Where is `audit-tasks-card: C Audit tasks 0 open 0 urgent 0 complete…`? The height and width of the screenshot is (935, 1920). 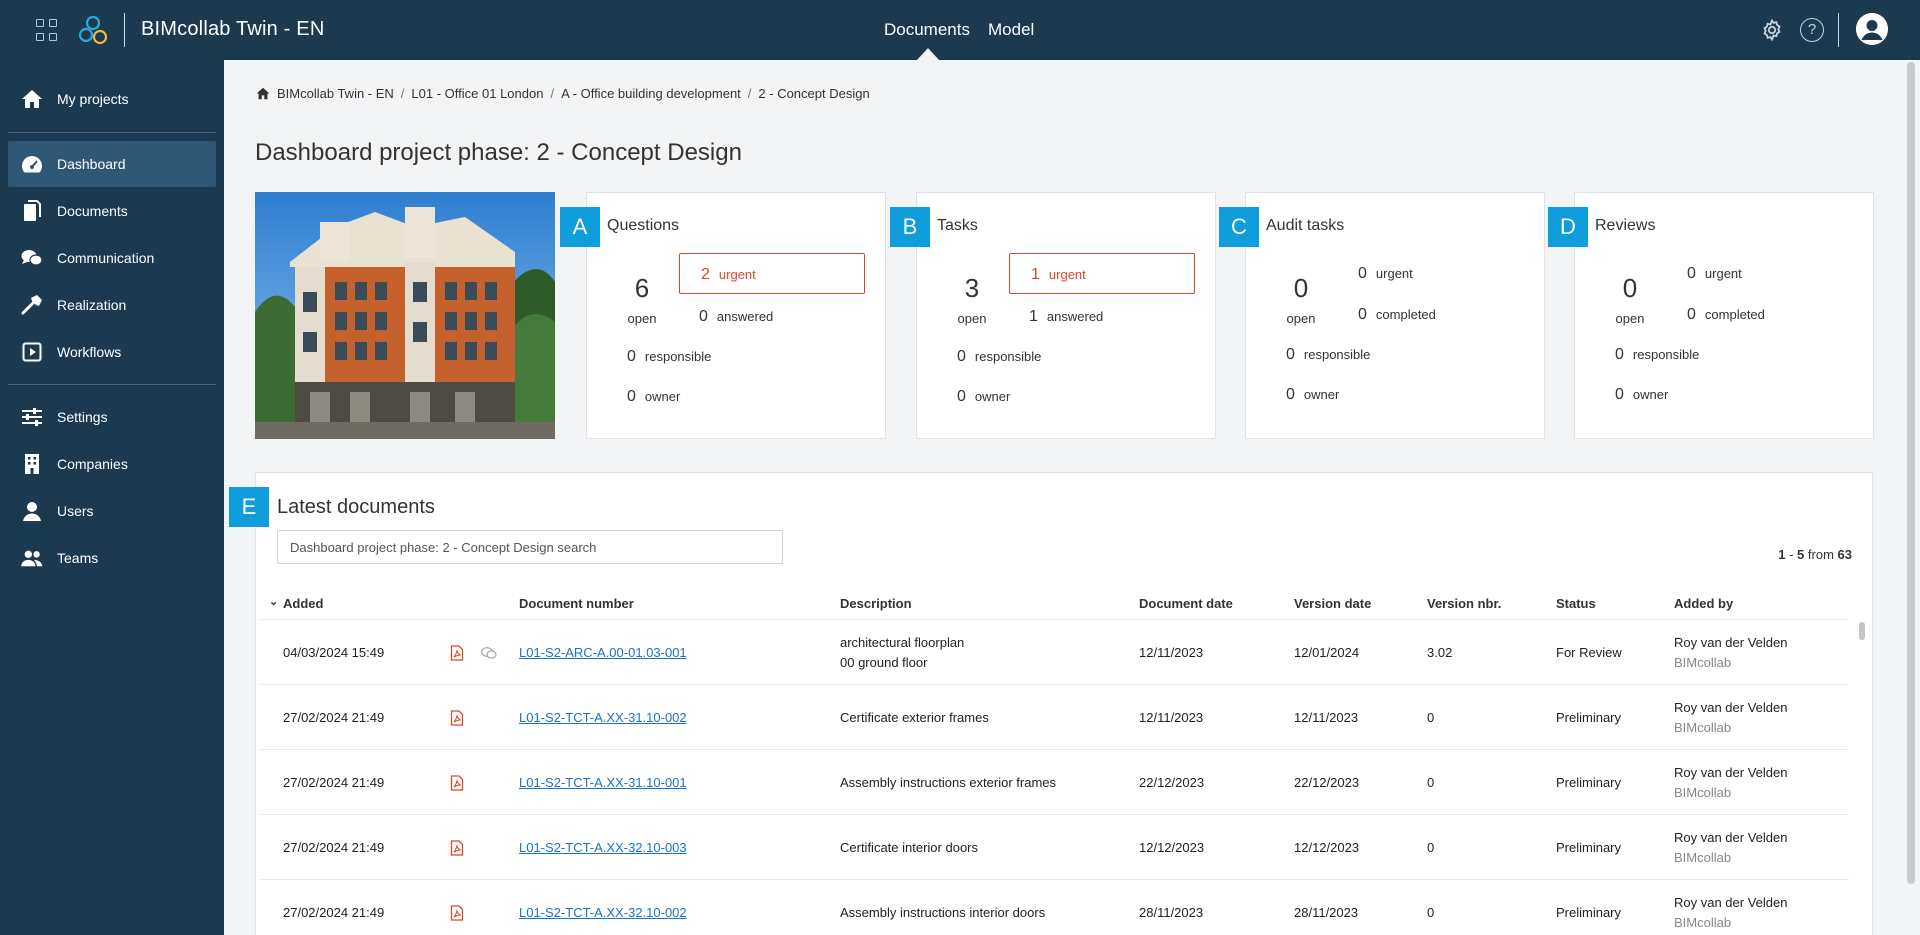
audit-tasks-card: C Audit tasks 0 open 0 urgent 0 complete… is located at coordinates (1382, 315).